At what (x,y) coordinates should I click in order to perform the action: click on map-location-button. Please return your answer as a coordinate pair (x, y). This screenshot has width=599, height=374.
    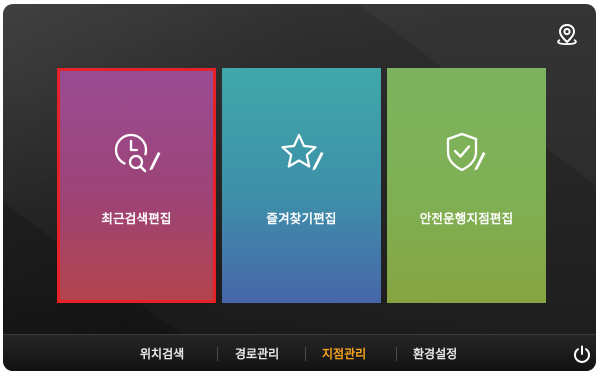
    Looking at the image, I should click on (567, 35).